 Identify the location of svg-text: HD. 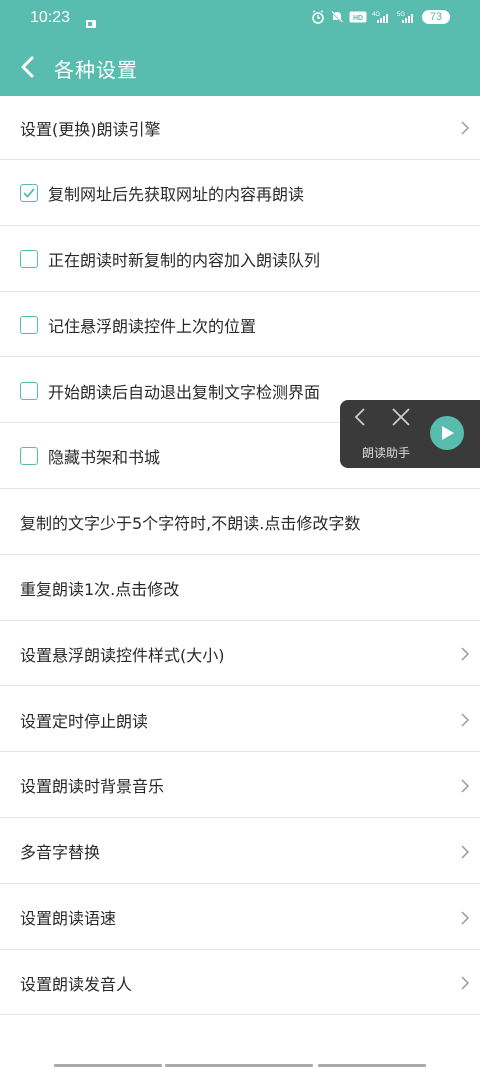
(358, 18).